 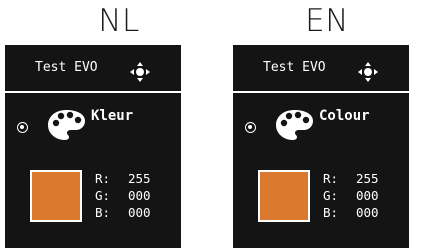 I want to click on language-label: EN, so click(x=327, y=21).